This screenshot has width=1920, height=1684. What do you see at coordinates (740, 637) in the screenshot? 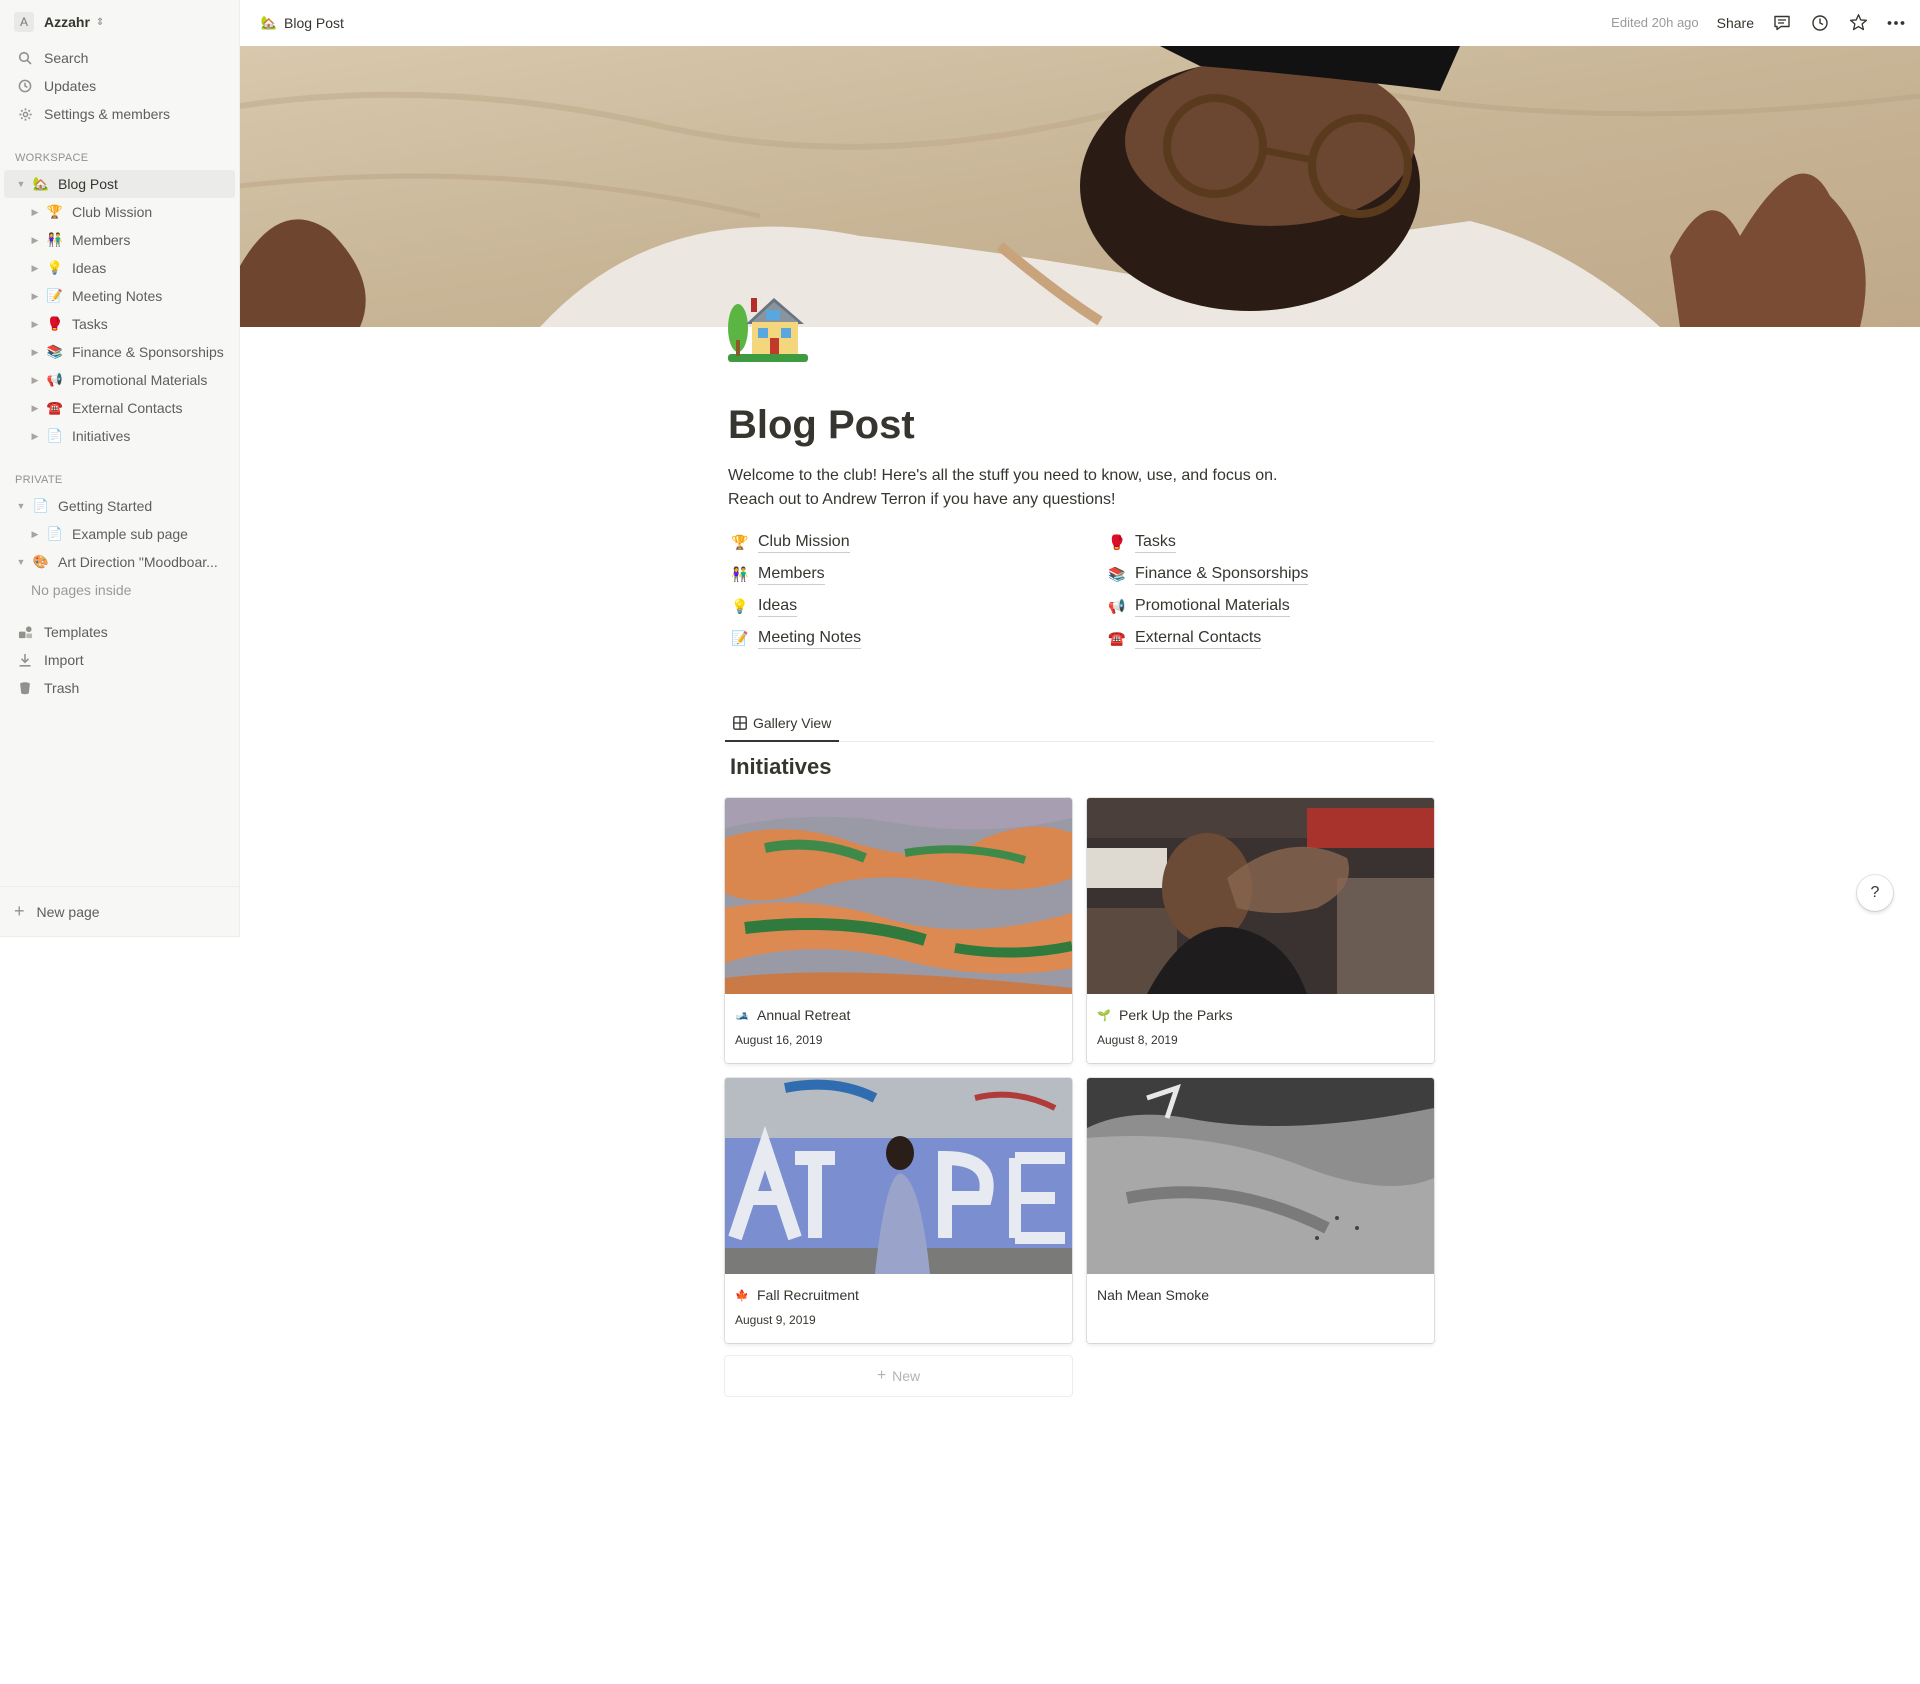
I see `memo-icon: 📝` at bounding box center [740, 637].